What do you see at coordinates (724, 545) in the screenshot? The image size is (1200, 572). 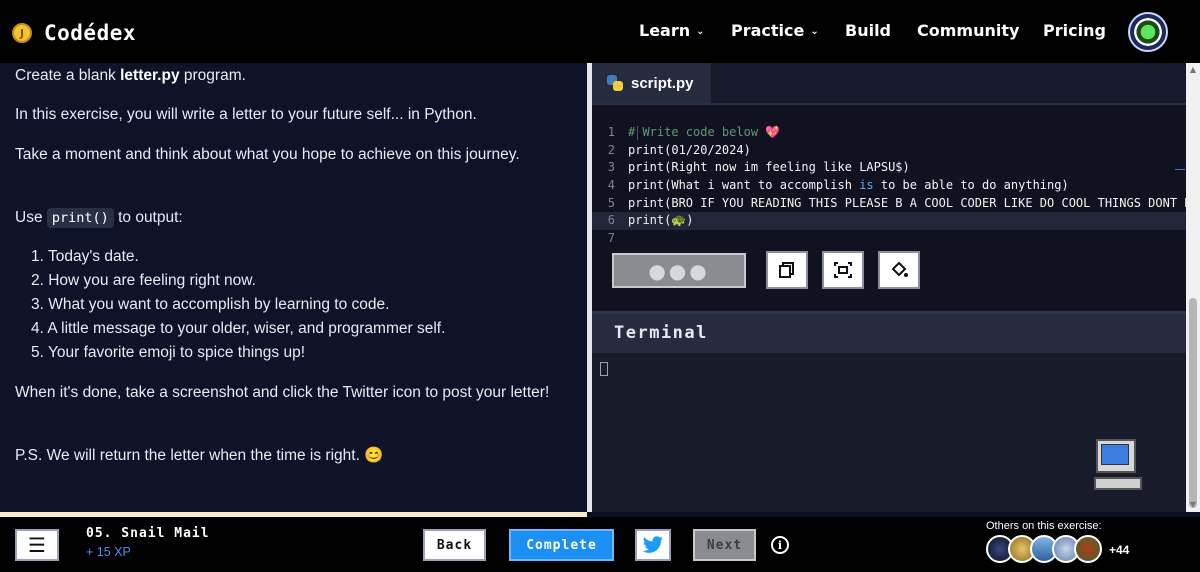 I see `next-button: Next` at bounding box center [724, 545].